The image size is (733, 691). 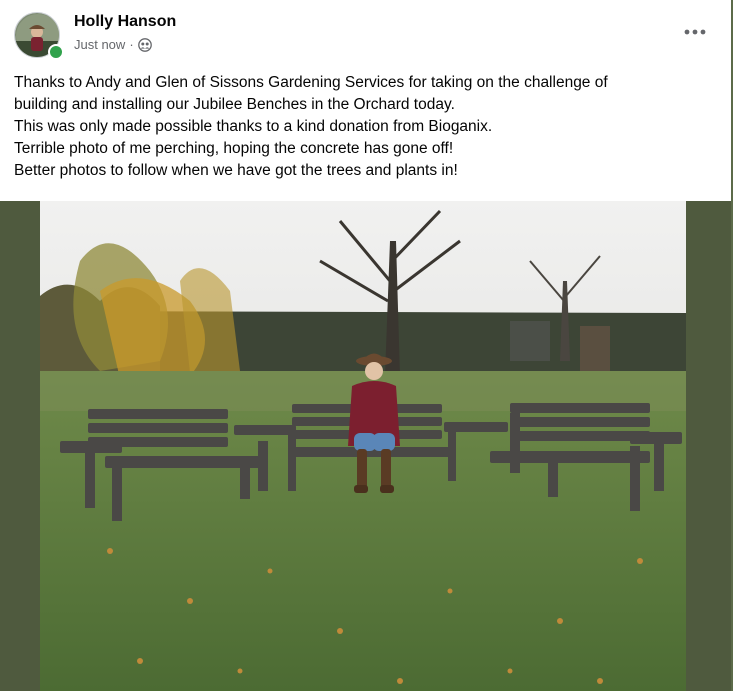 What do you see at coordinates (99, 44) in the screenshot?
I see `post-timestamp: Just now` at bounding box center [99, 44].